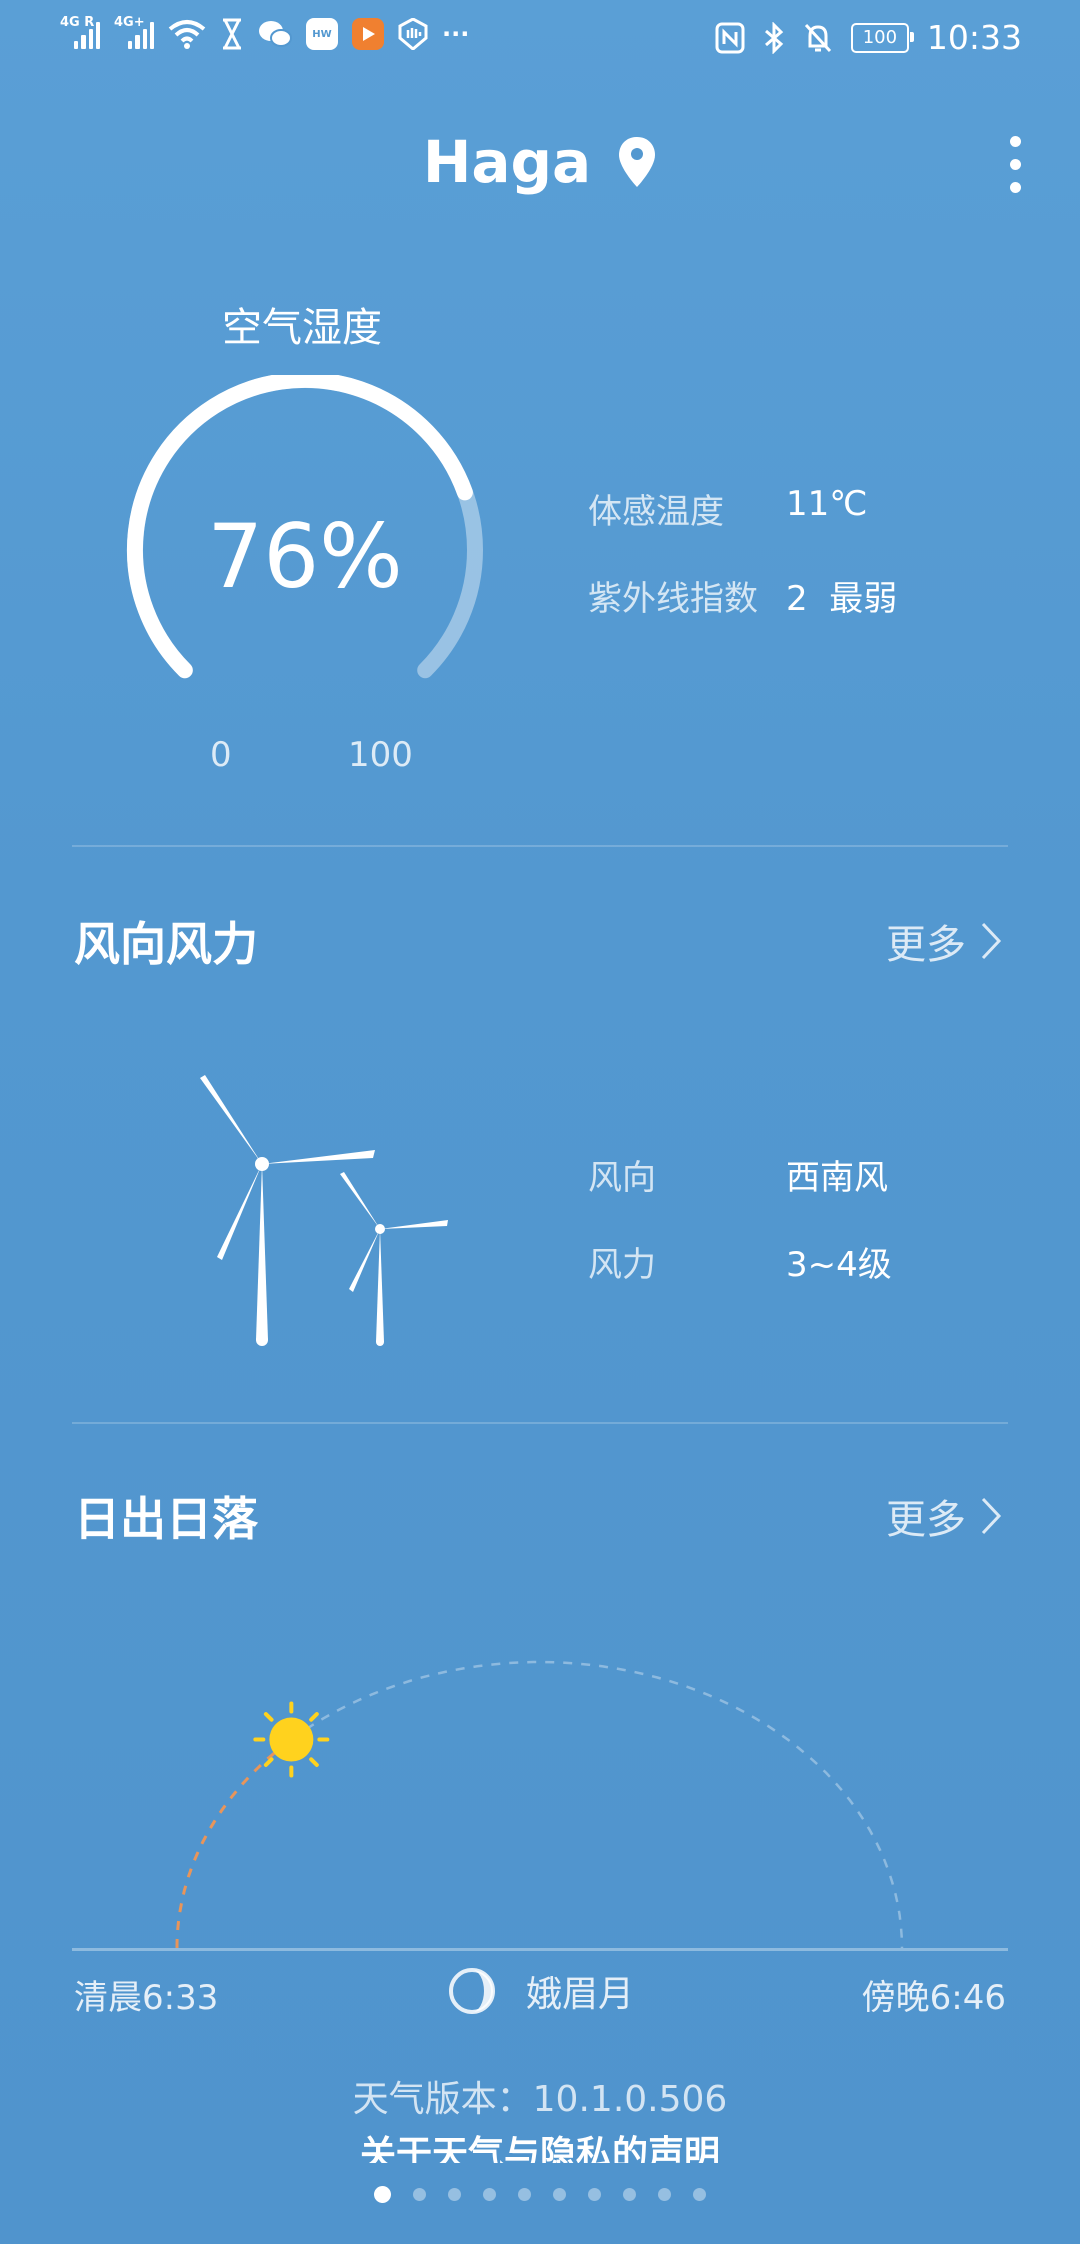  What do you see at coordinates (166, 944) in the screenshot?
I see `wind-section-title: 风向风力` at bounding box center [166, 944].